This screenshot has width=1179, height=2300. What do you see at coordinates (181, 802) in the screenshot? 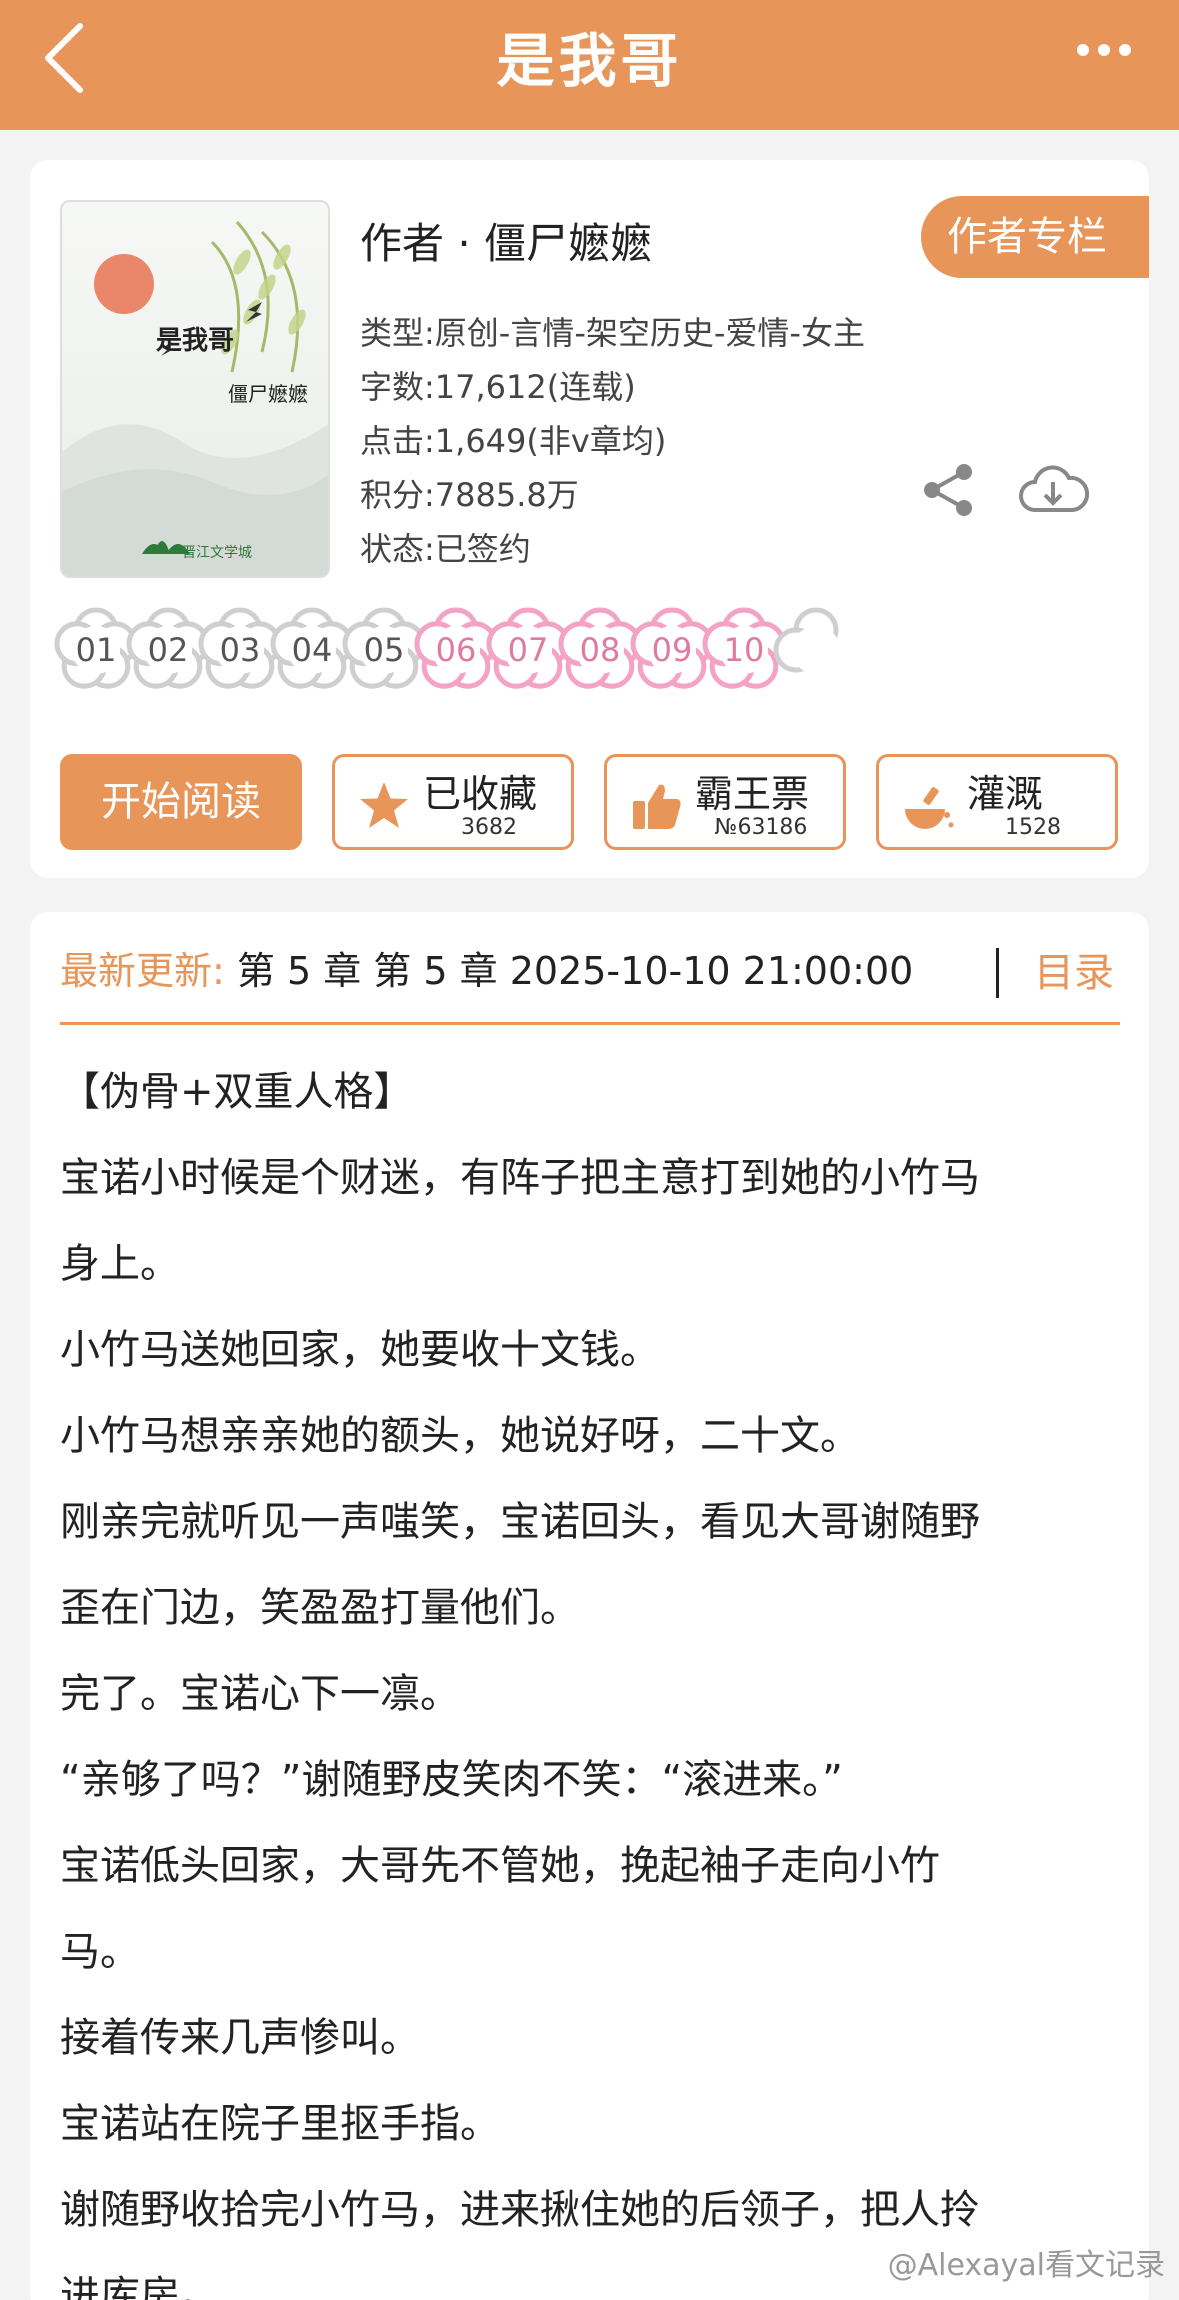
I see `start-reading-button: 开始阅读` at bounding box center [181, 802].